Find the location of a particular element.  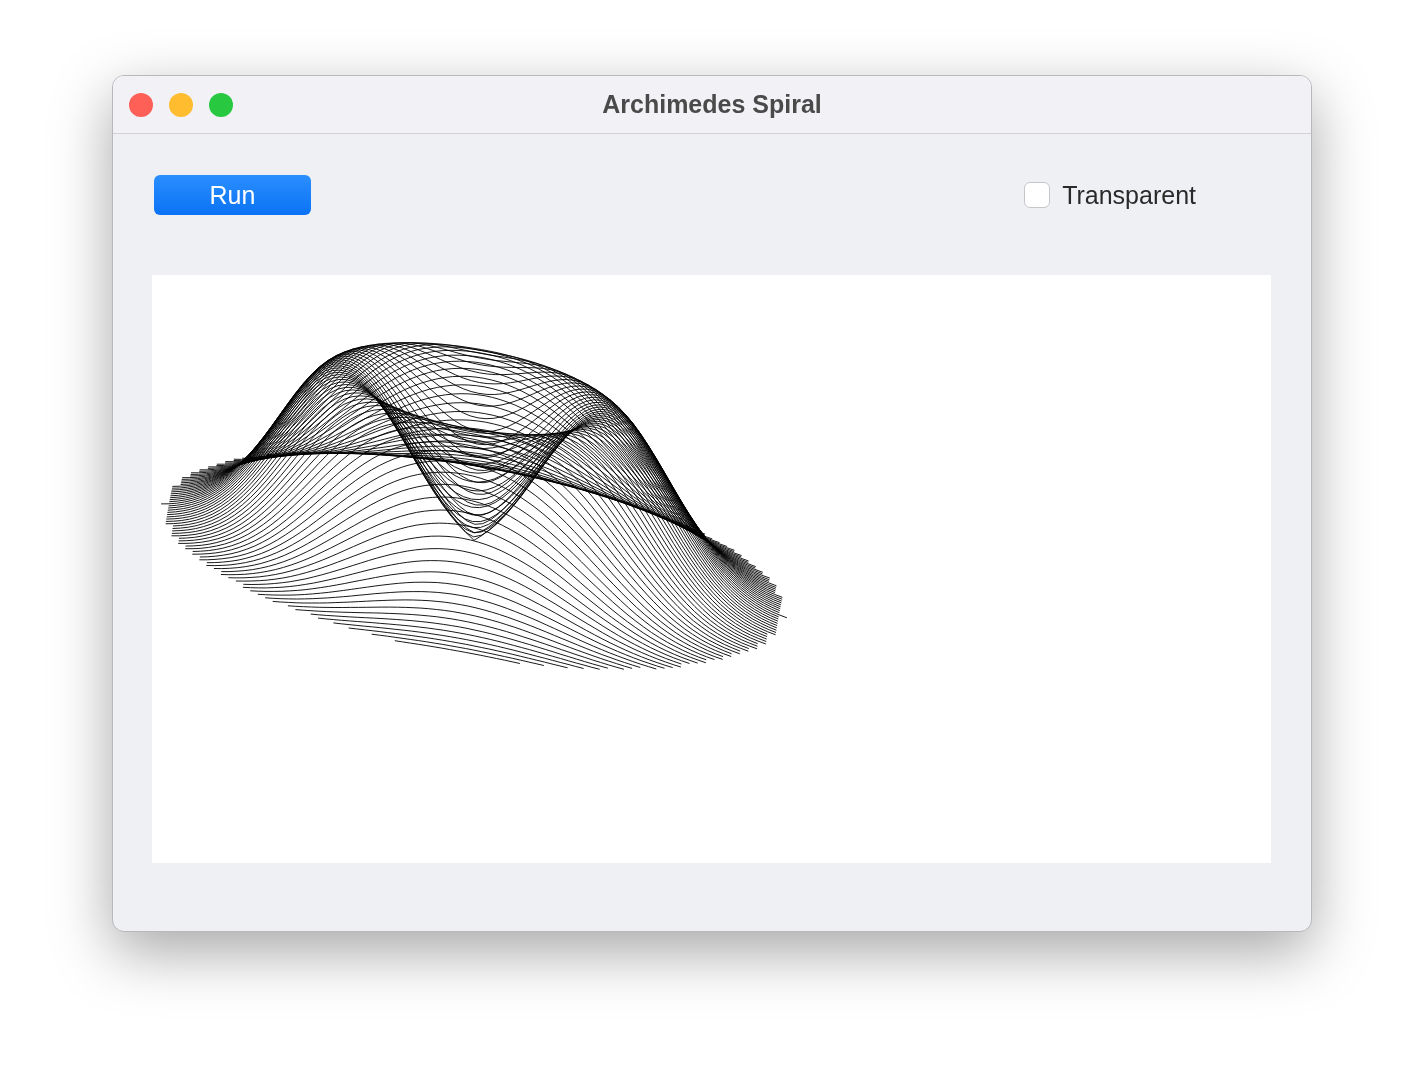

run-button: Run is located at coordinates (232, 195).